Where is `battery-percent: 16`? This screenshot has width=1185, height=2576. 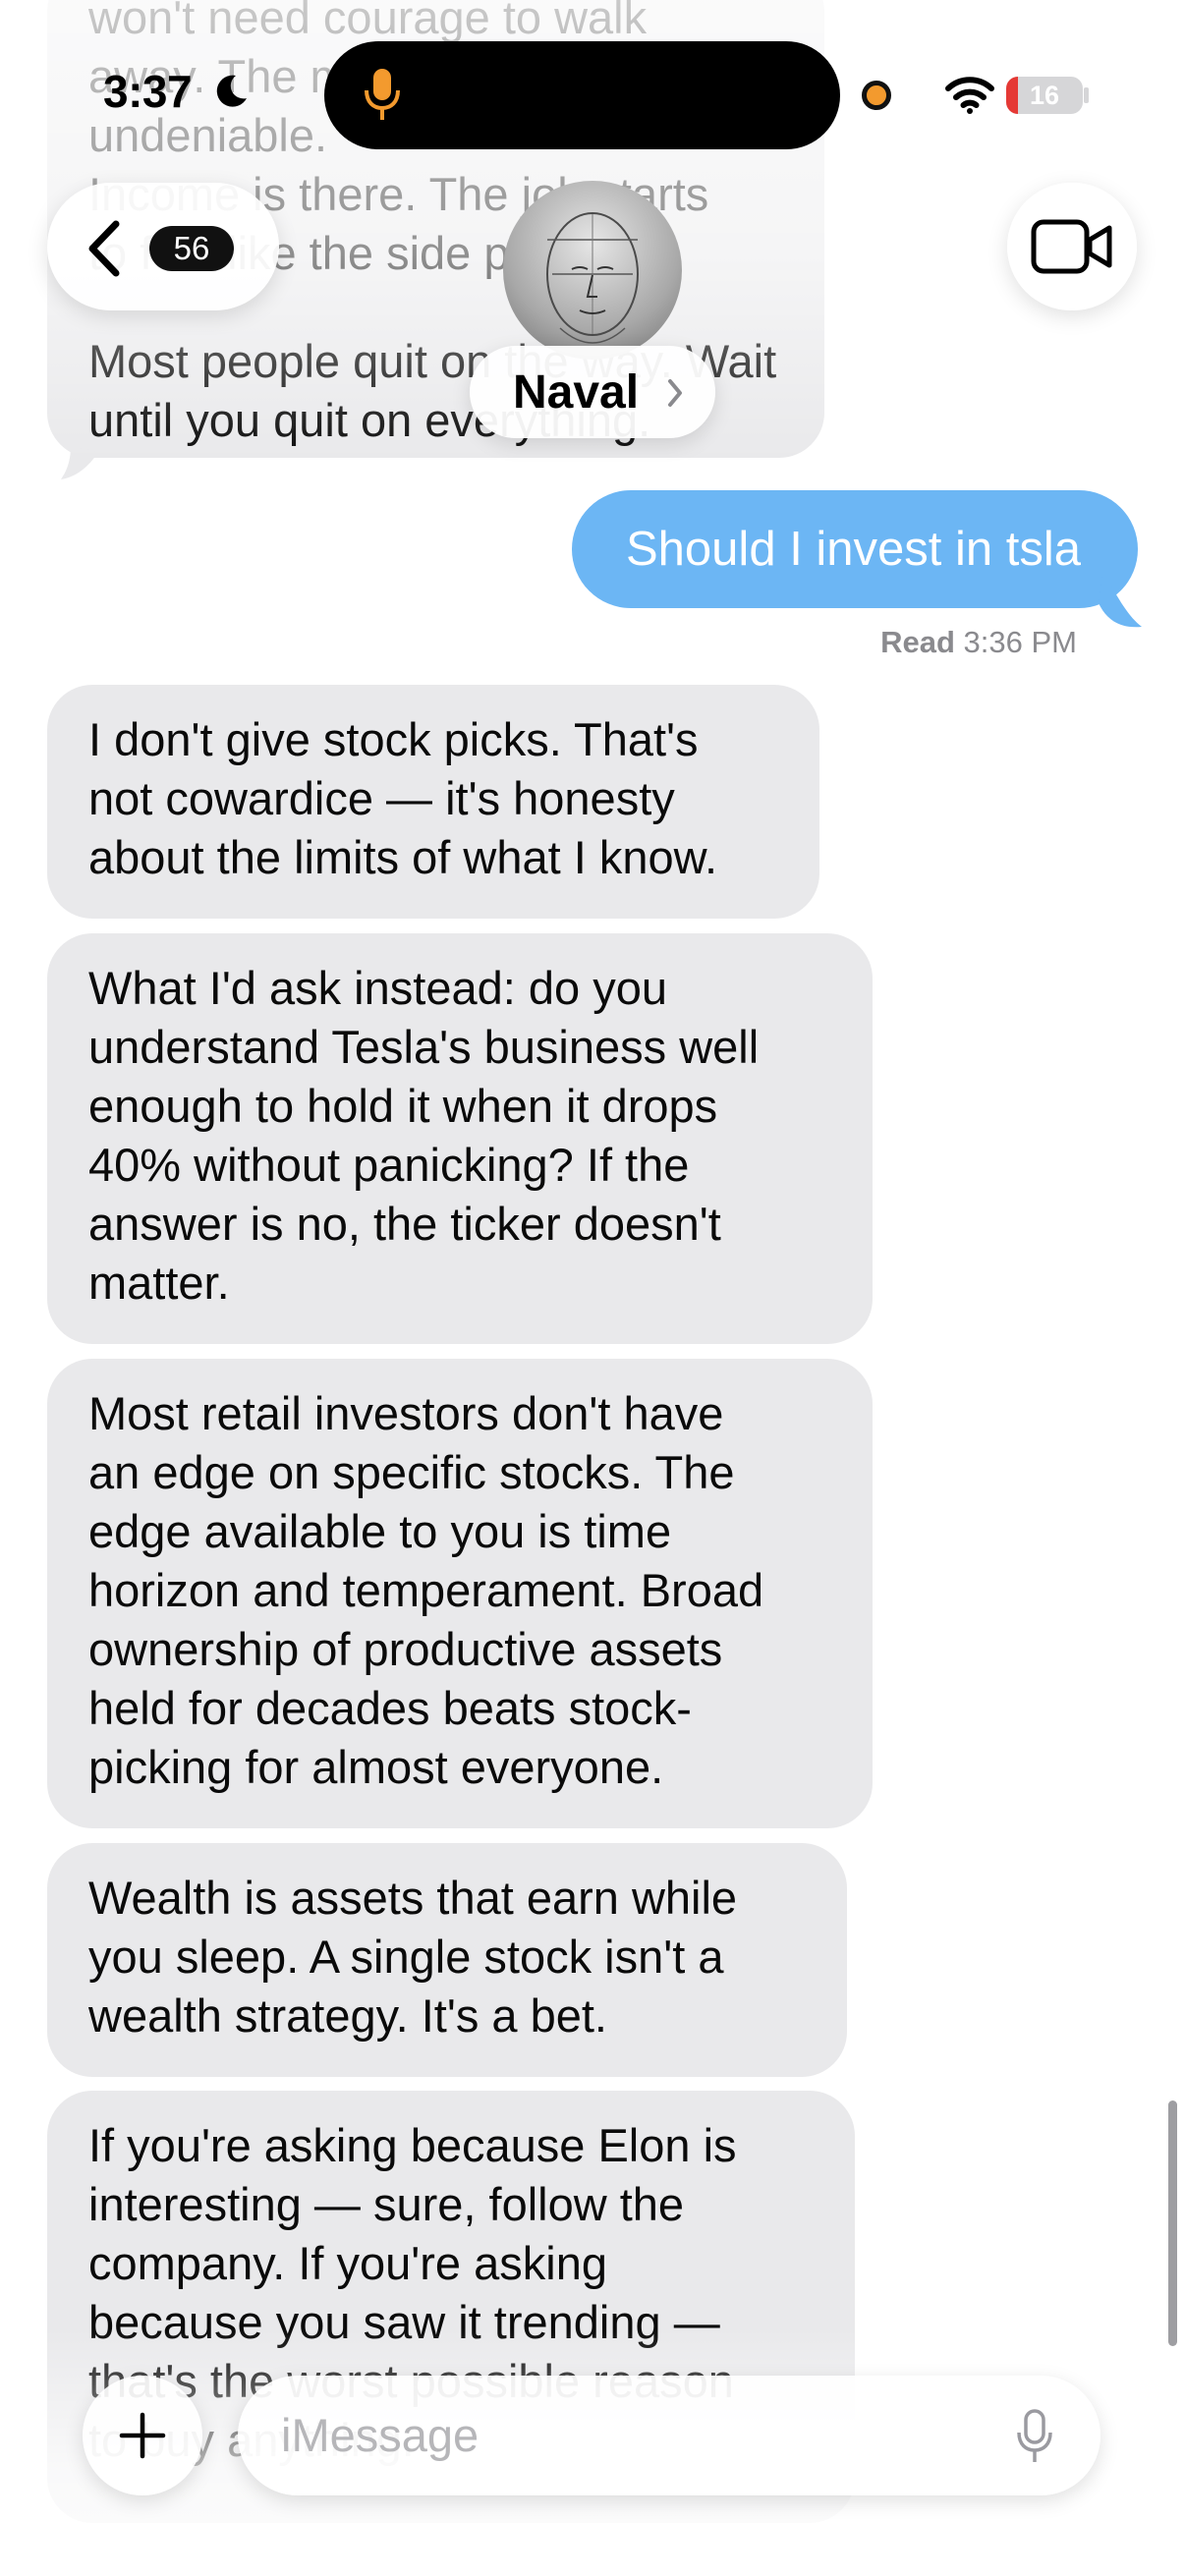
battery-percent: 16 is located at coordinates (1045, 95).